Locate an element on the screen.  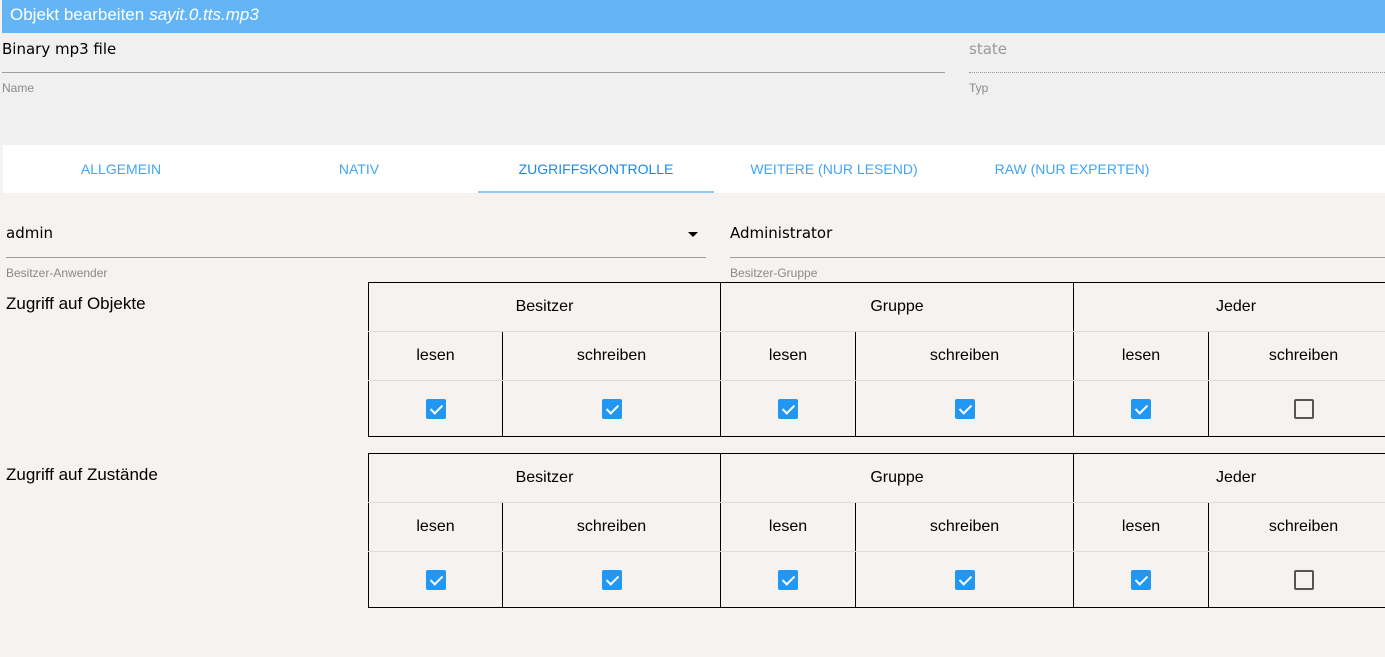
tab-nativ: NATIV is located at coordinates (359, 169).